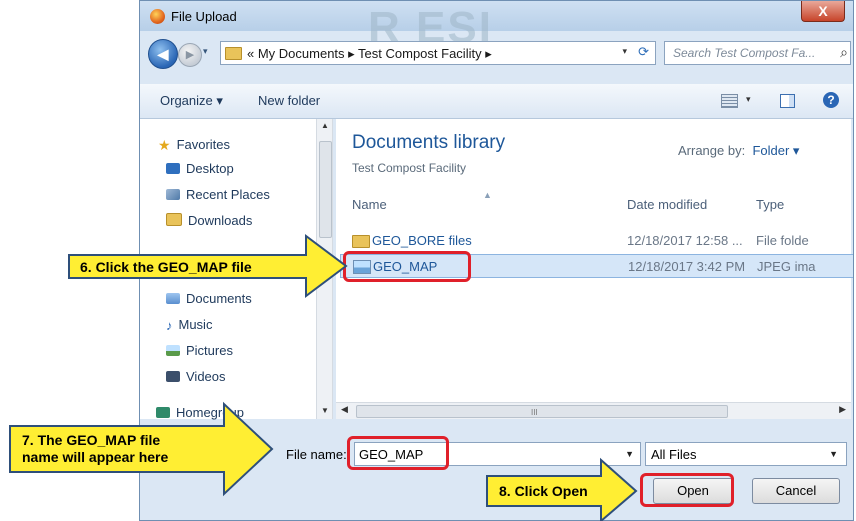 The height and width of the screenshot is (521, 856). What do you see at coordinates (91, 440) in the screenshot?
I see `callout-step7-line1: 7. The GEO_MAP file` at bounding box center [91, 440].